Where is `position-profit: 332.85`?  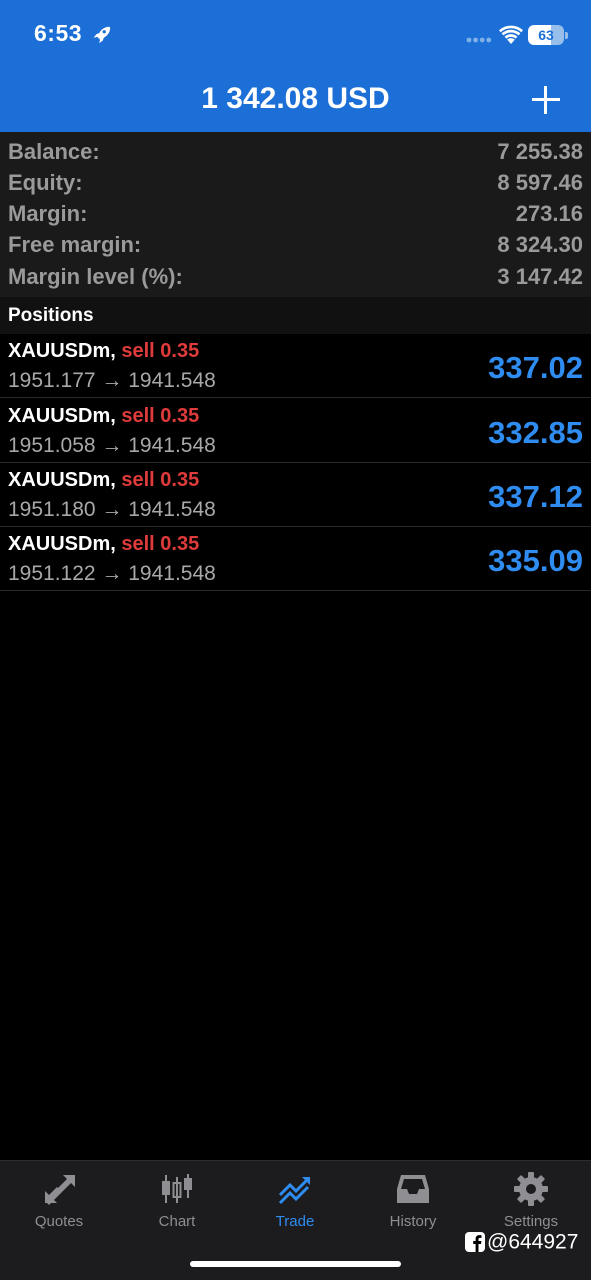 position-profit: 332.85 is located at coordinates (535, 432).